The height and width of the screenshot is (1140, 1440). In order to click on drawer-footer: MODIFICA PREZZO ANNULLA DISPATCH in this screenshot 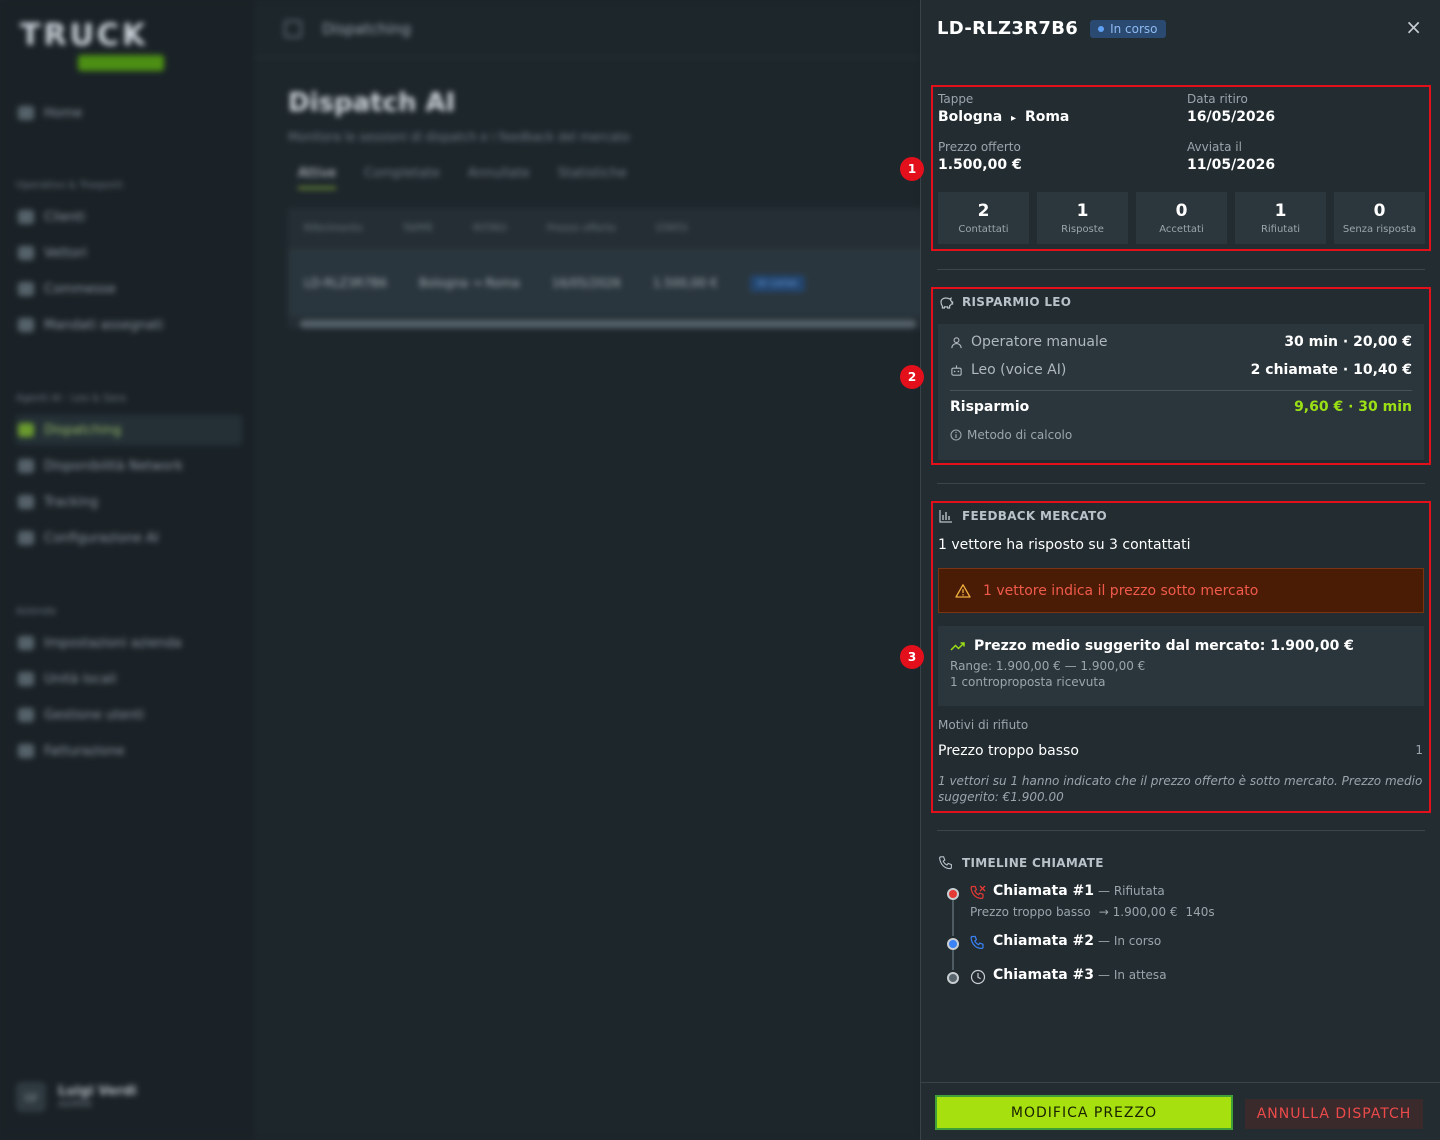, I will do `click(1180, 1111)`.